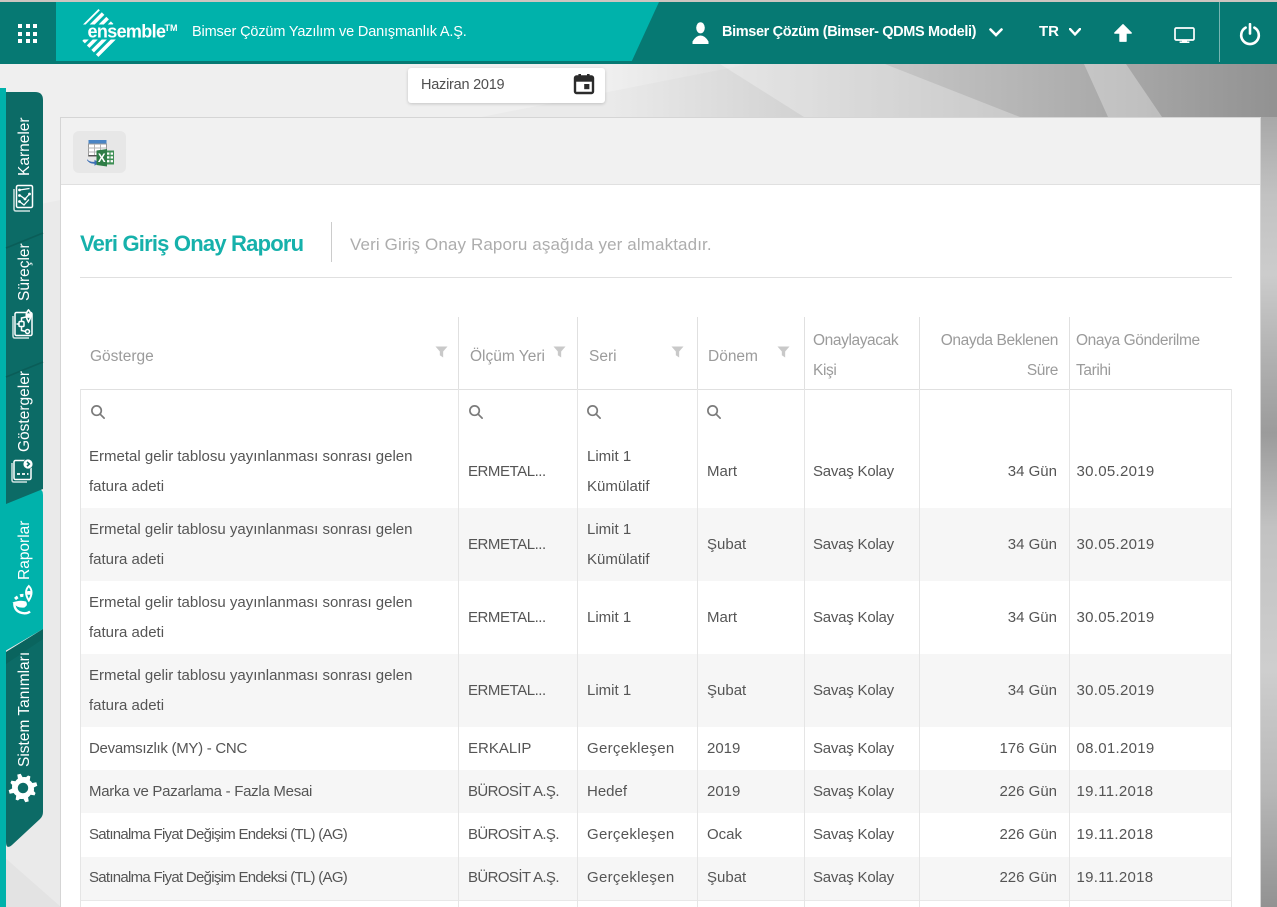 The width and height of the screenshot is (1277, 907). Describe the element at coordinates (24, 550) in the screenshot. I see `svg-text: Raporlar` at that location.